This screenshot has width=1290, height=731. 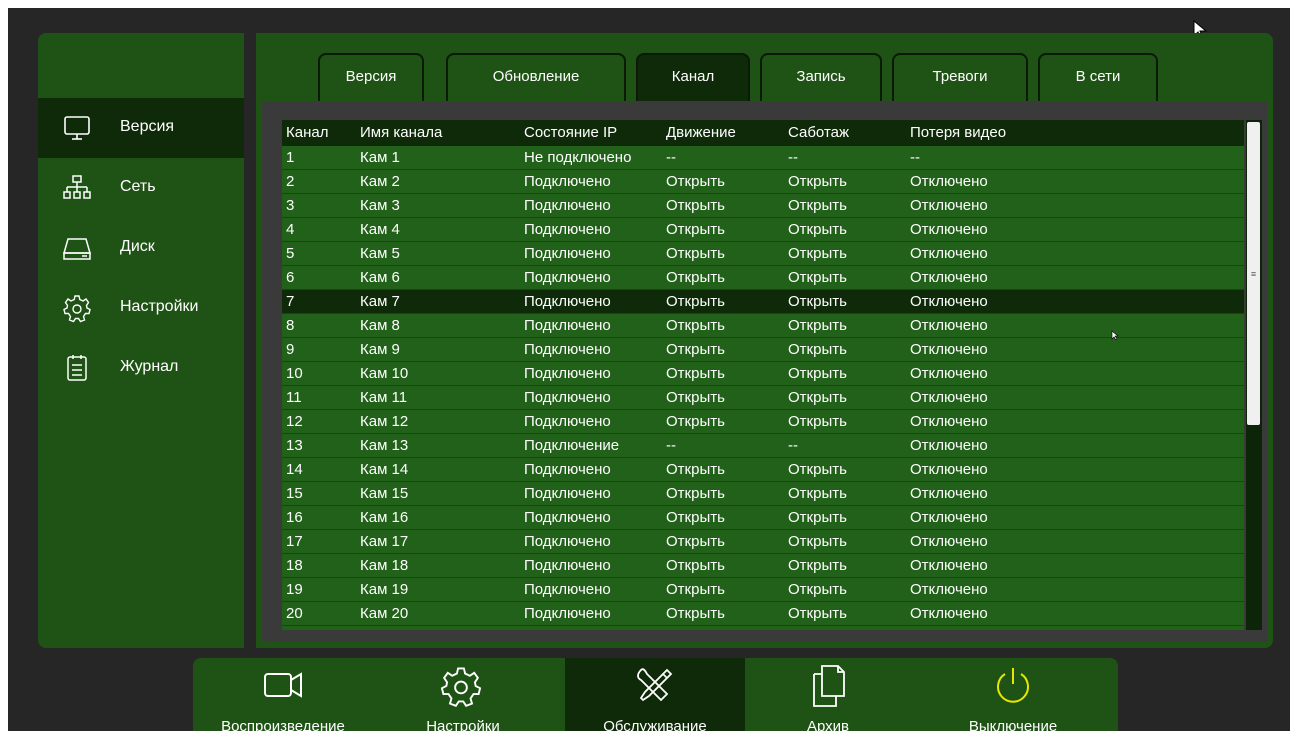 I want to click on channel-name: Кам 13, so click(x=384, y=445).